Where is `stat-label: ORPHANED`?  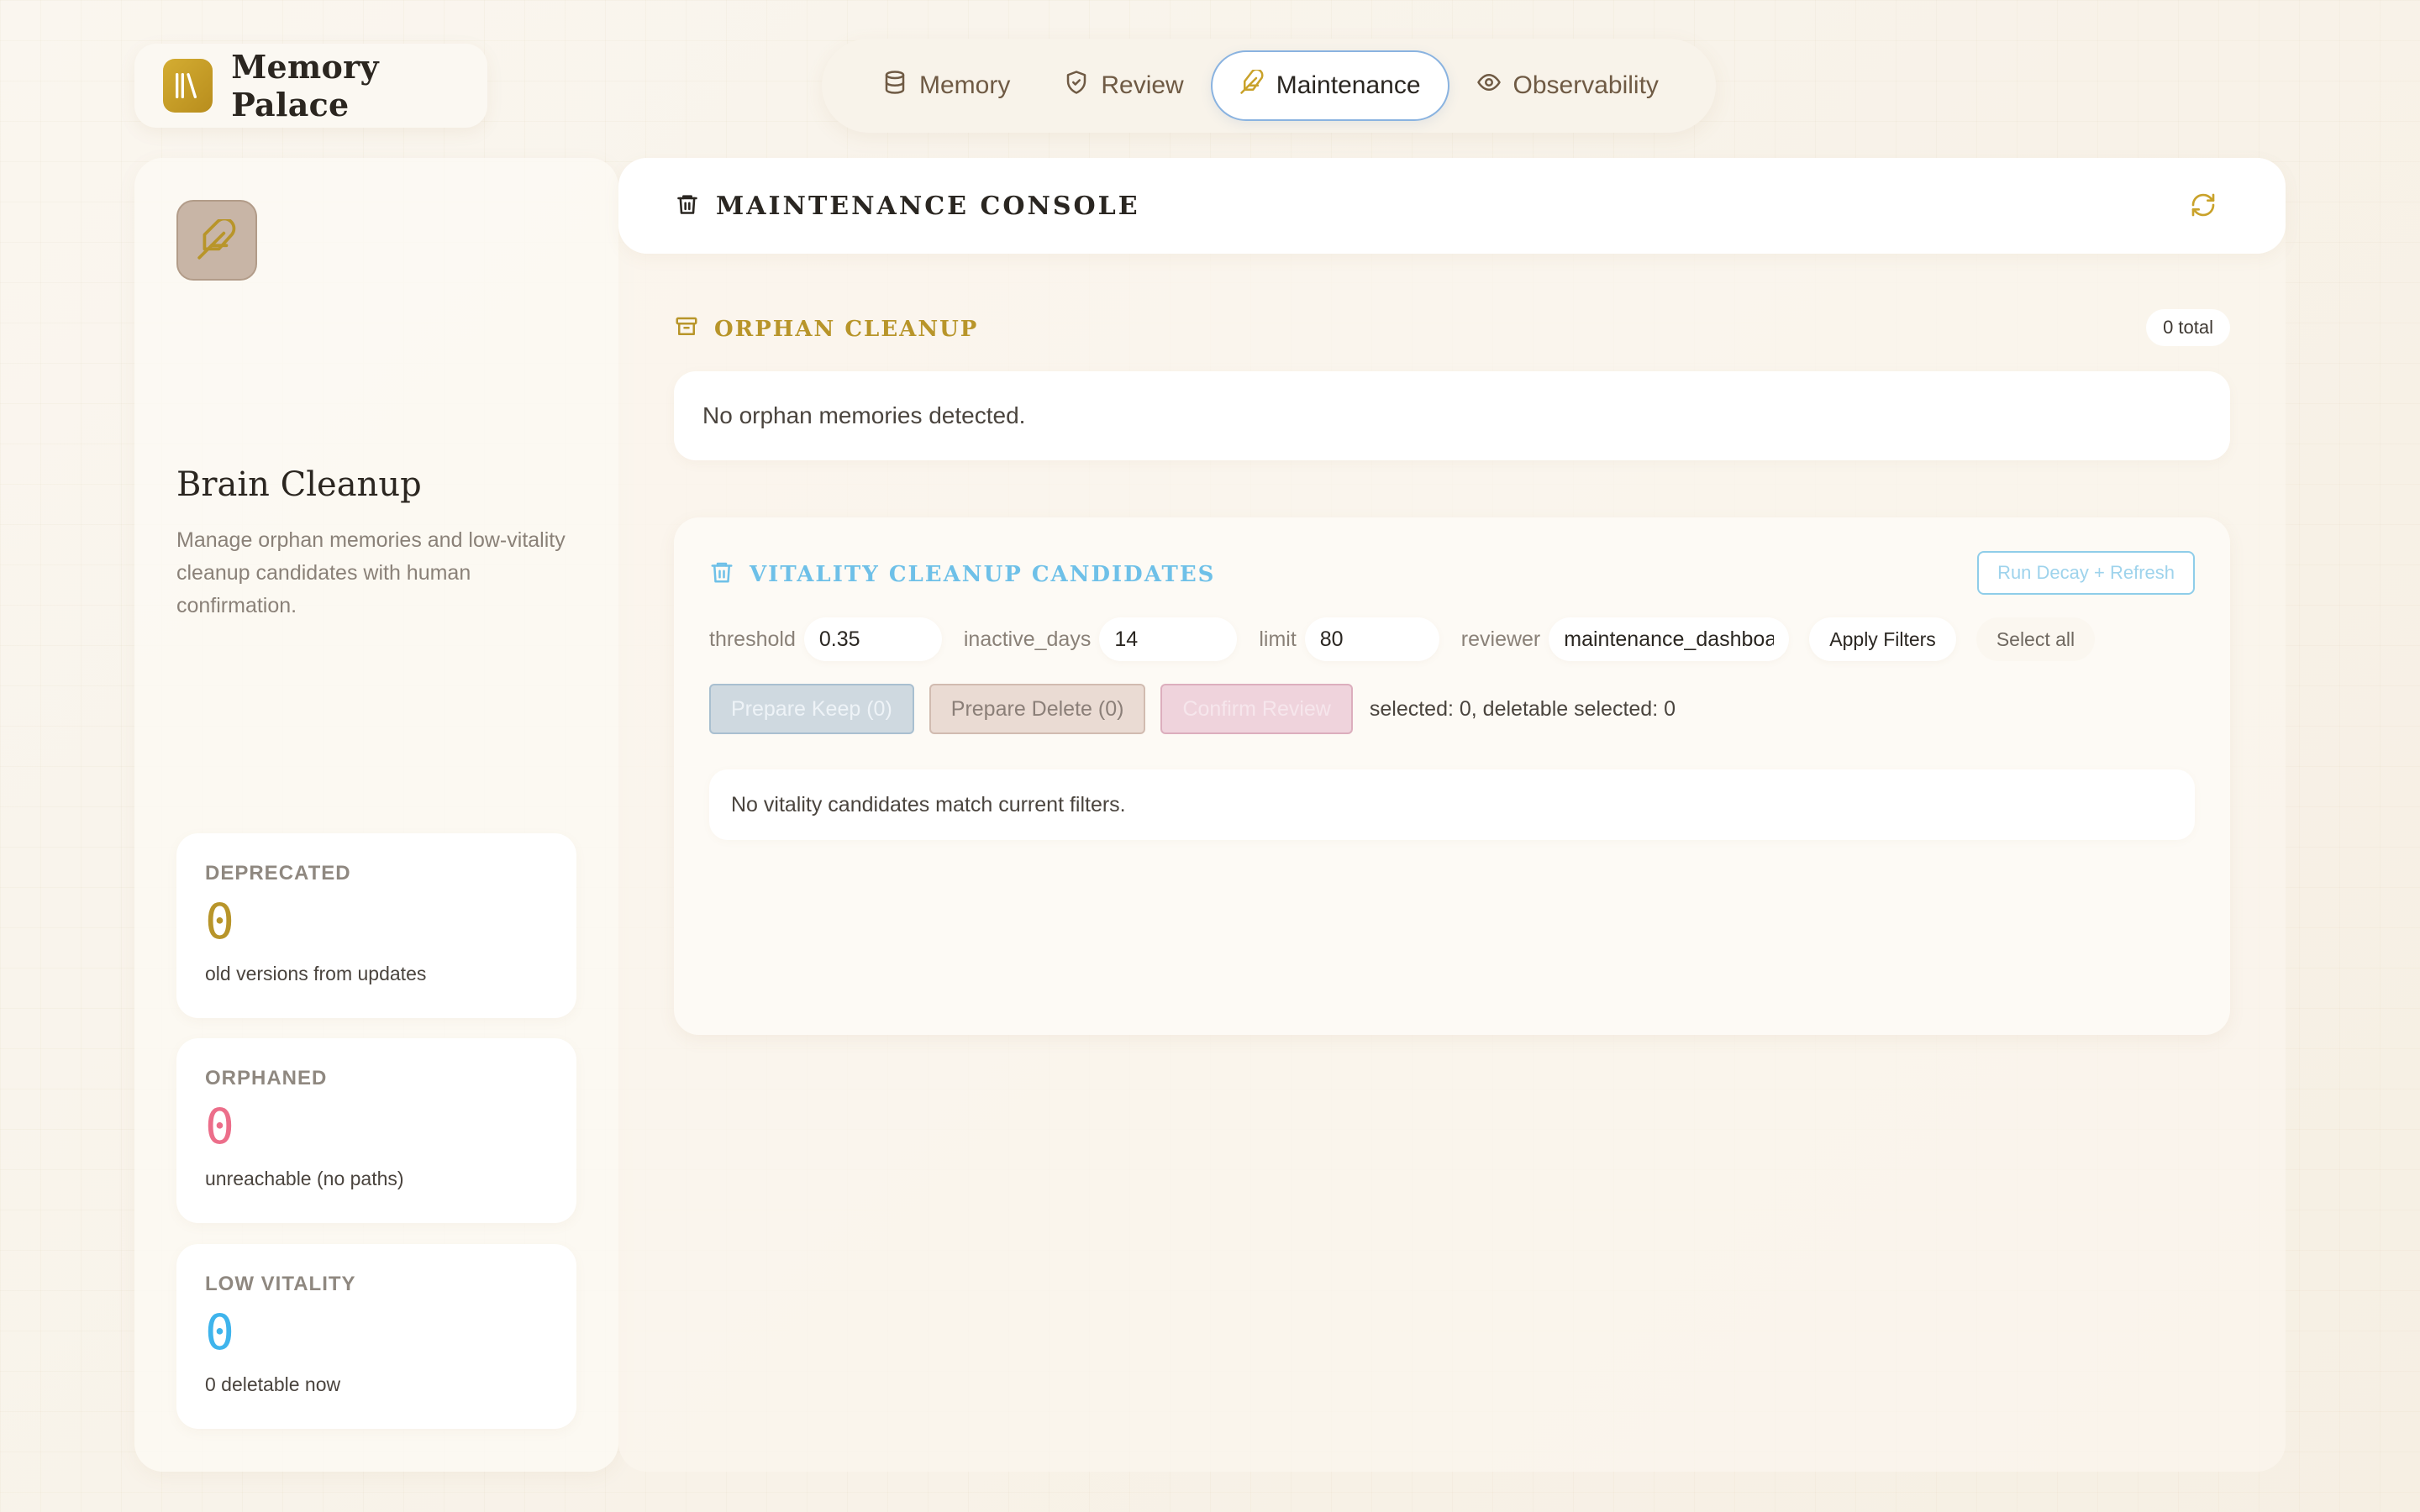 stat-label: ORPHANED is located at coordinates (266, 1078).